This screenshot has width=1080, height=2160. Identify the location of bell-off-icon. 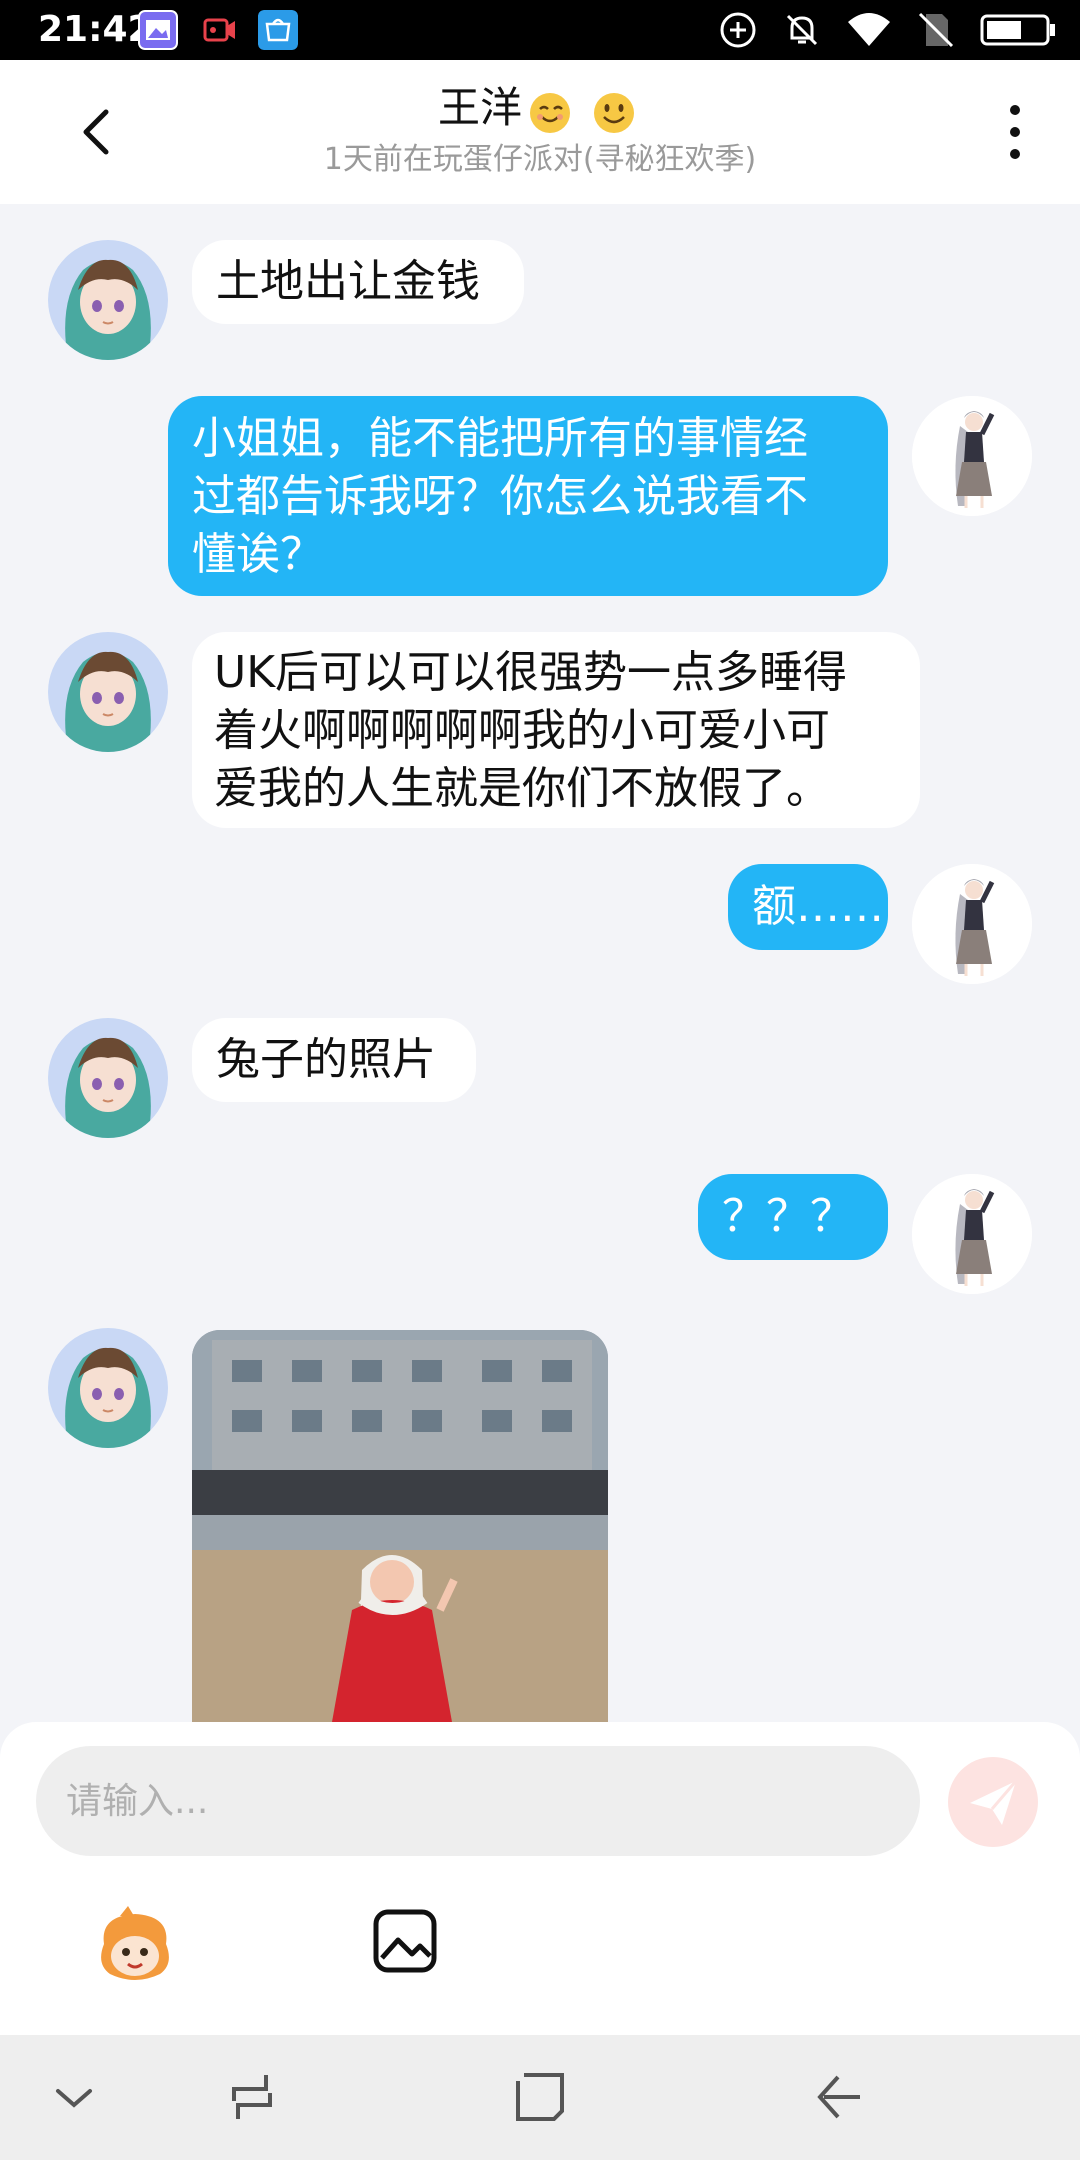
(802, 30).